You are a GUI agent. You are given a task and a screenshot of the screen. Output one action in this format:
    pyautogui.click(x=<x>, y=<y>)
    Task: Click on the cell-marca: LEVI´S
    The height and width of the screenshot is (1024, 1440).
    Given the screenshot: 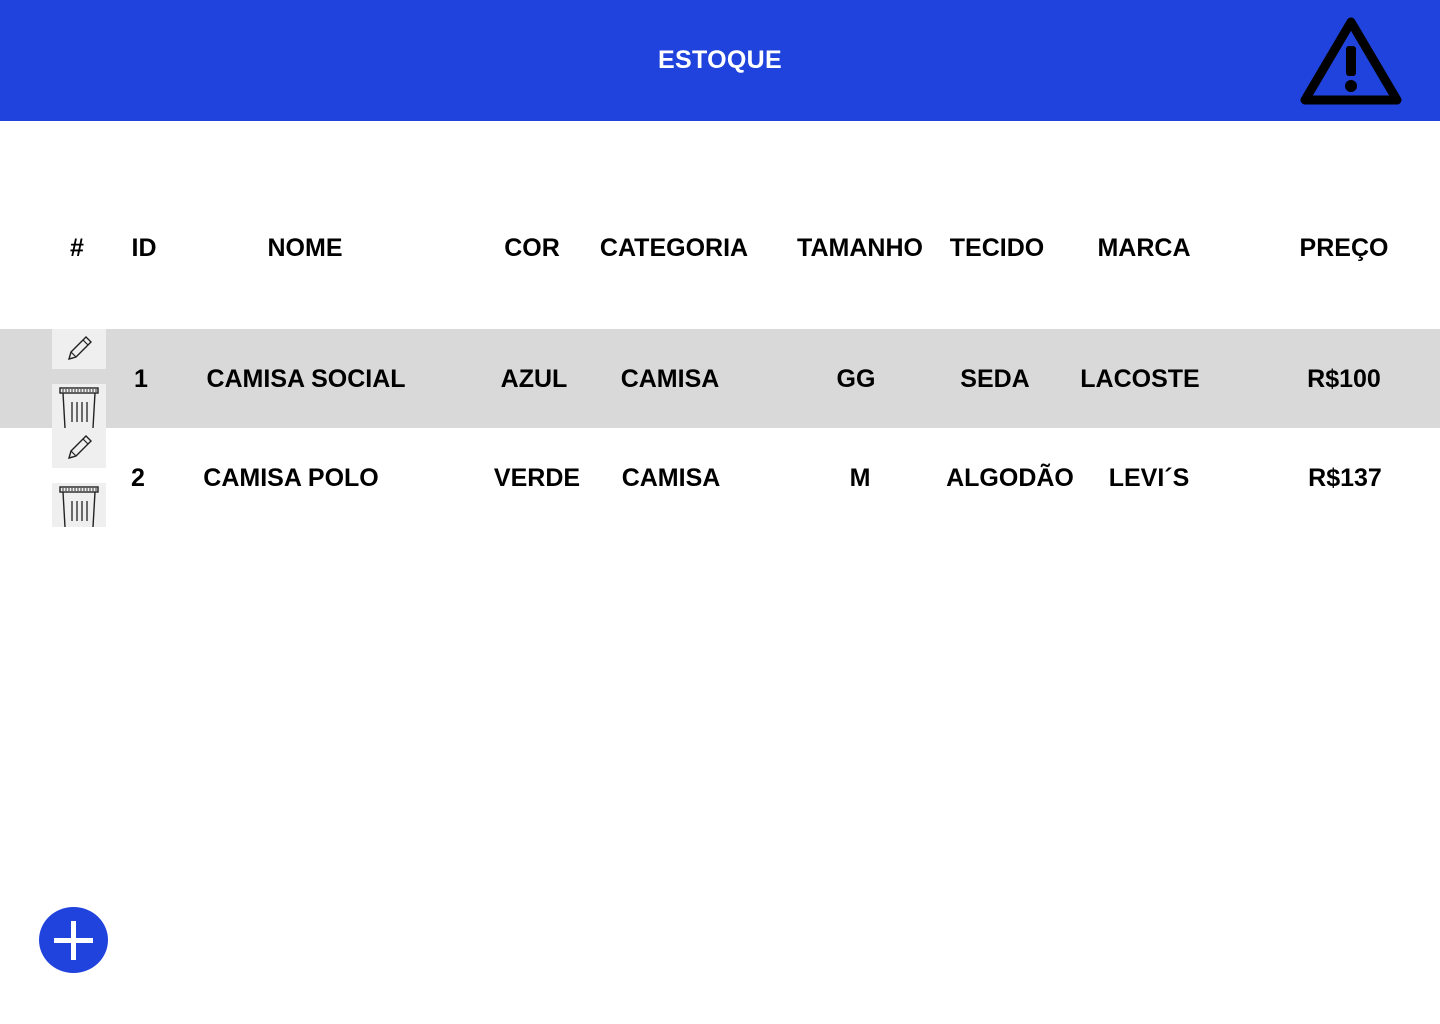 What is the action you would take?
    pyautogui.click(x=1149, y=478)
    